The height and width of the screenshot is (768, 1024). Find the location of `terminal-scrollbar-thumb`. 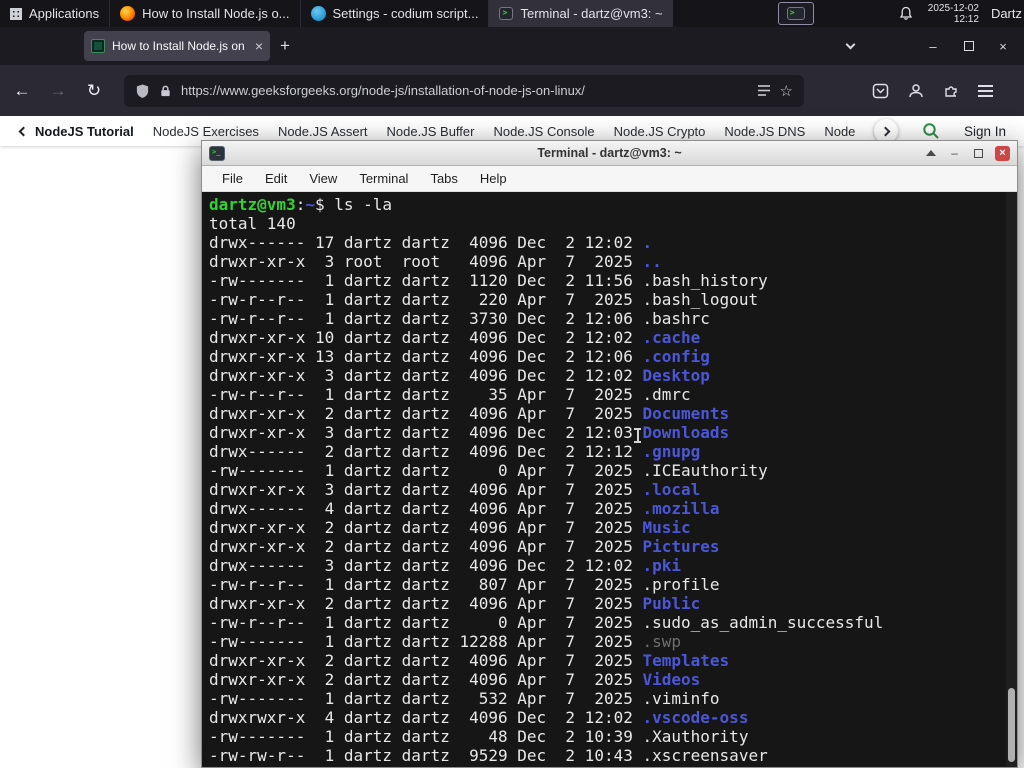

terminal-scrollbar-thumb is located at coordinates (1011, 725).